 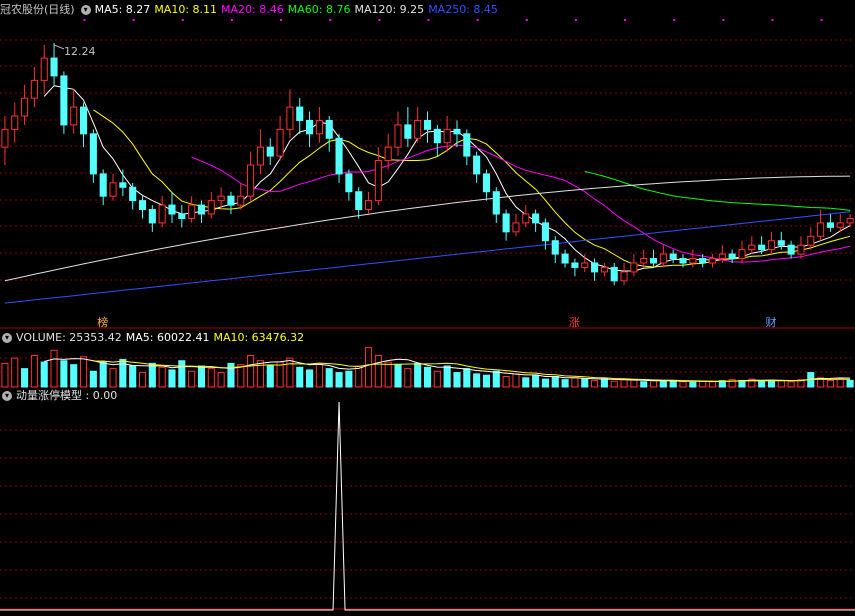 I want to click on volume-ma10-line, so click(x=472, y=371).